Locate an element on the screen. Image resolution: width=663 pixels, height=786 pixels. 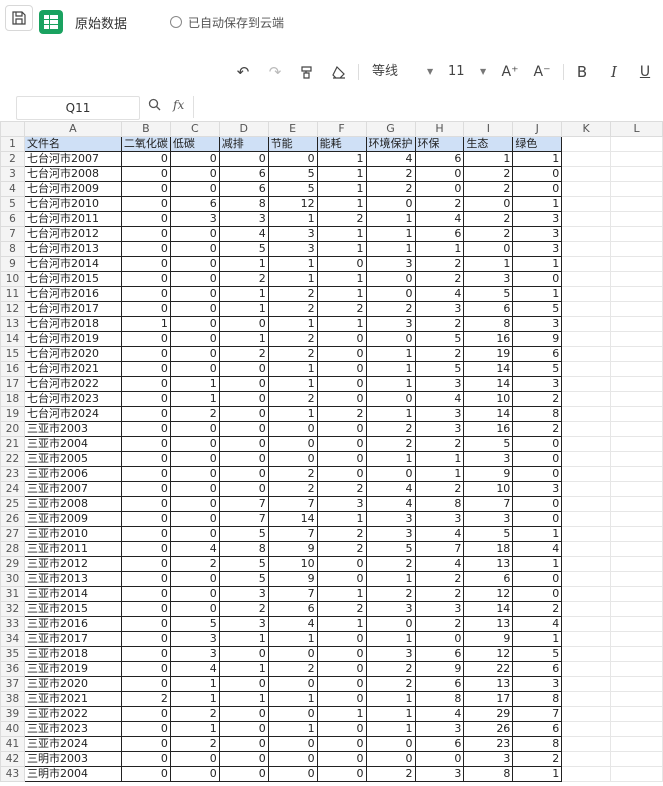
city-year-cell: 三亚市2003 is located at coordinates (72, 429).